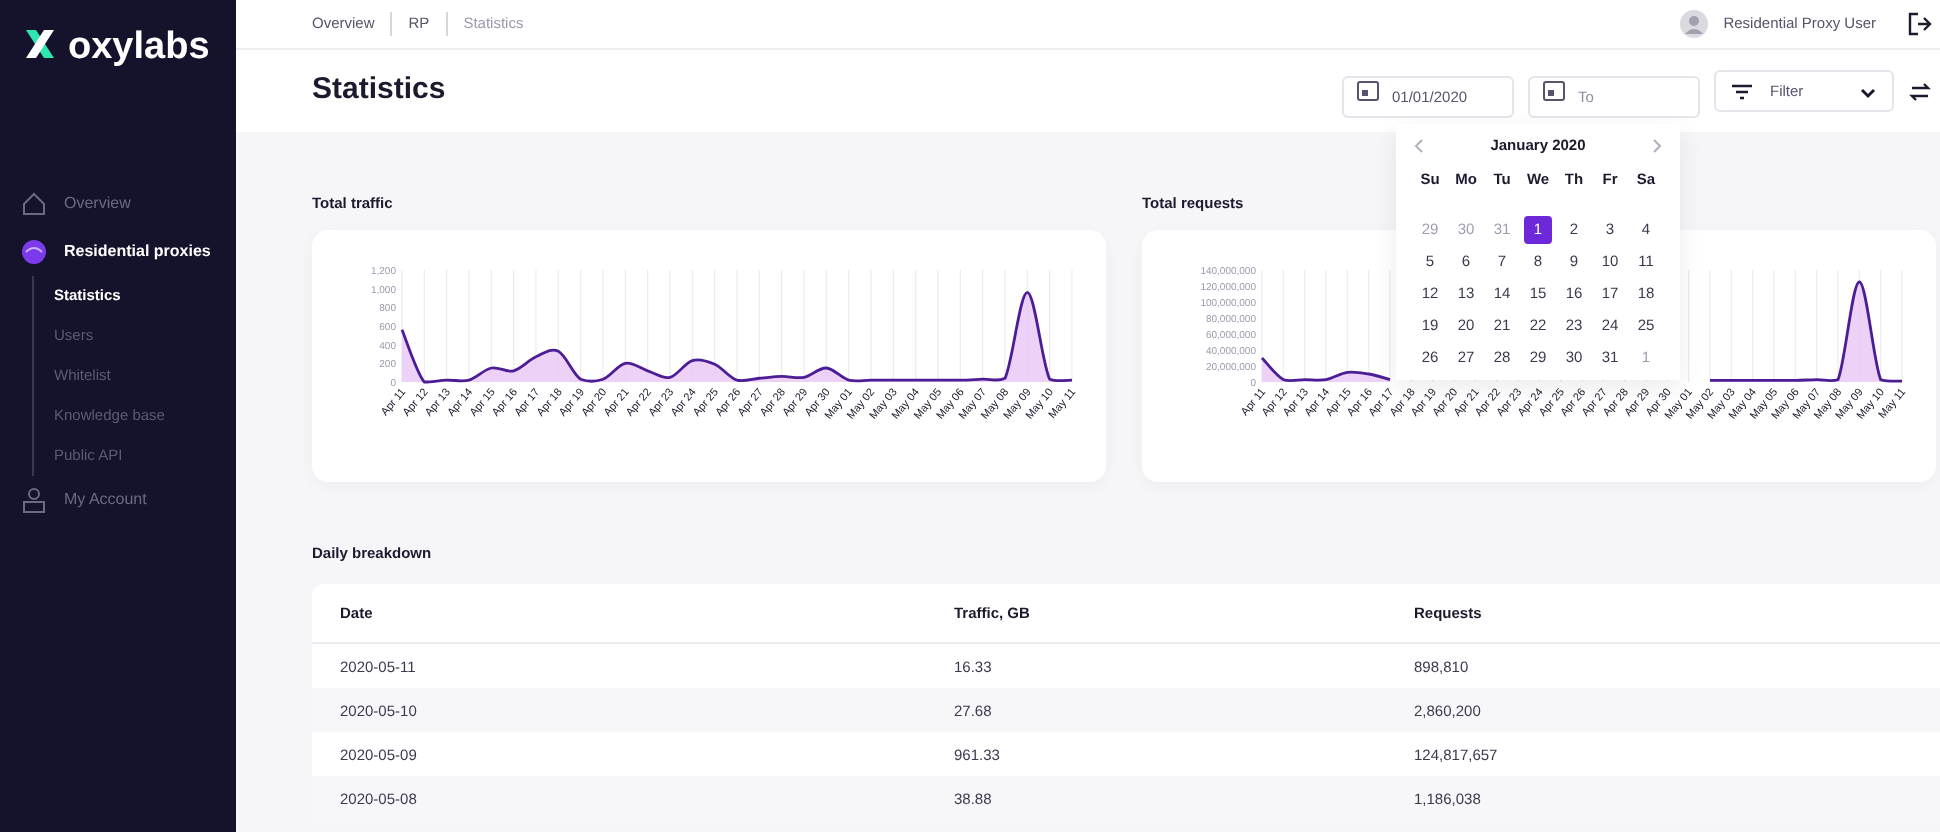 The width and height of the screenshot is (1940, 832). I want to click on swap-button, so click(1920, 91).